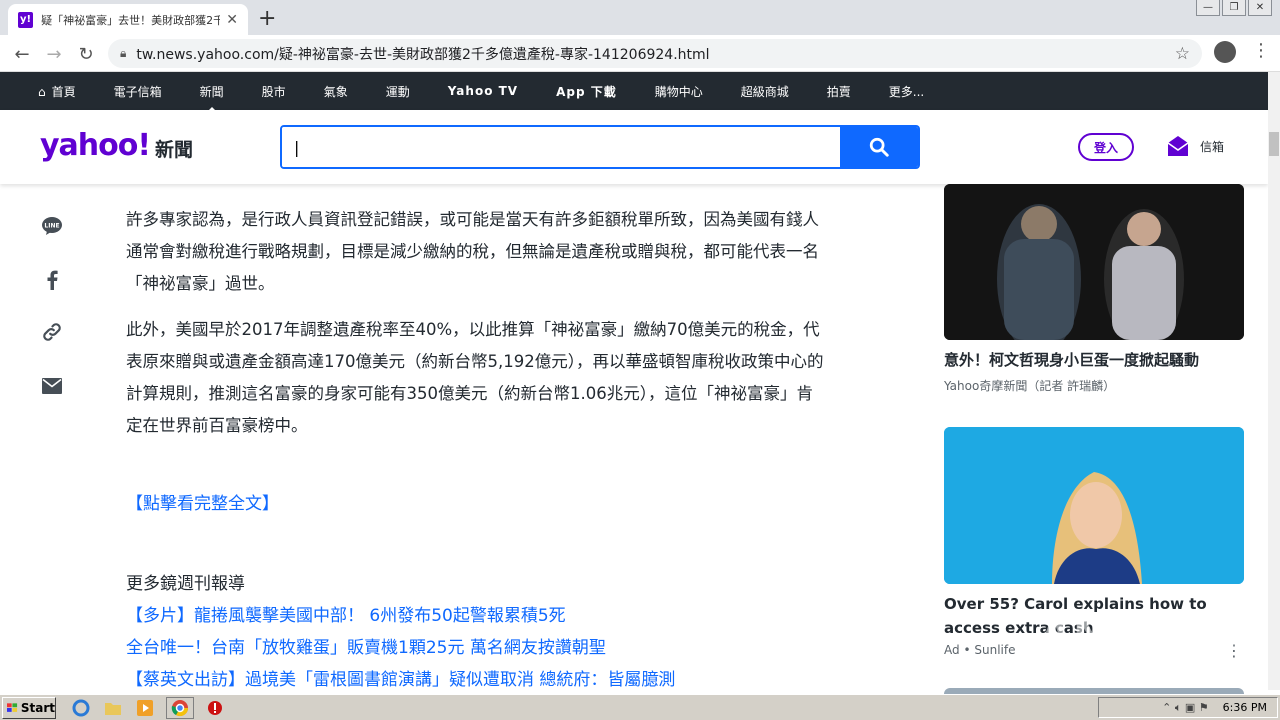 The width and height of the screenshot is (1280, 720). Describe the element at coordinates (1208, 8) in the screenshot. I see `minimize-button: —` at that location.